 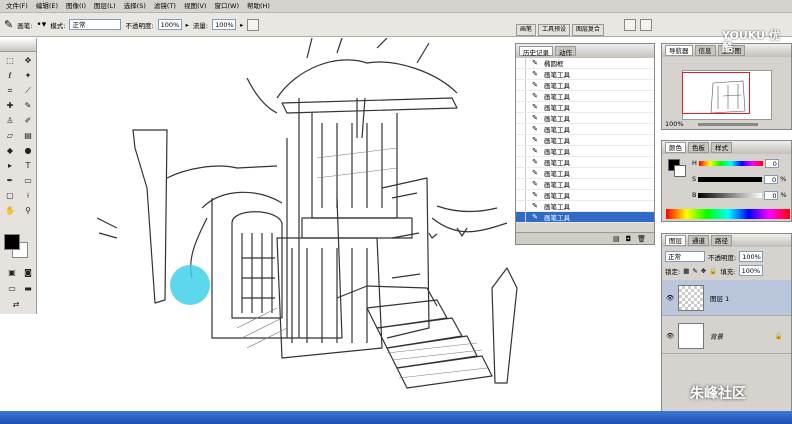 I want to click on type-tool-icon: T, so click(x=28, y=166).